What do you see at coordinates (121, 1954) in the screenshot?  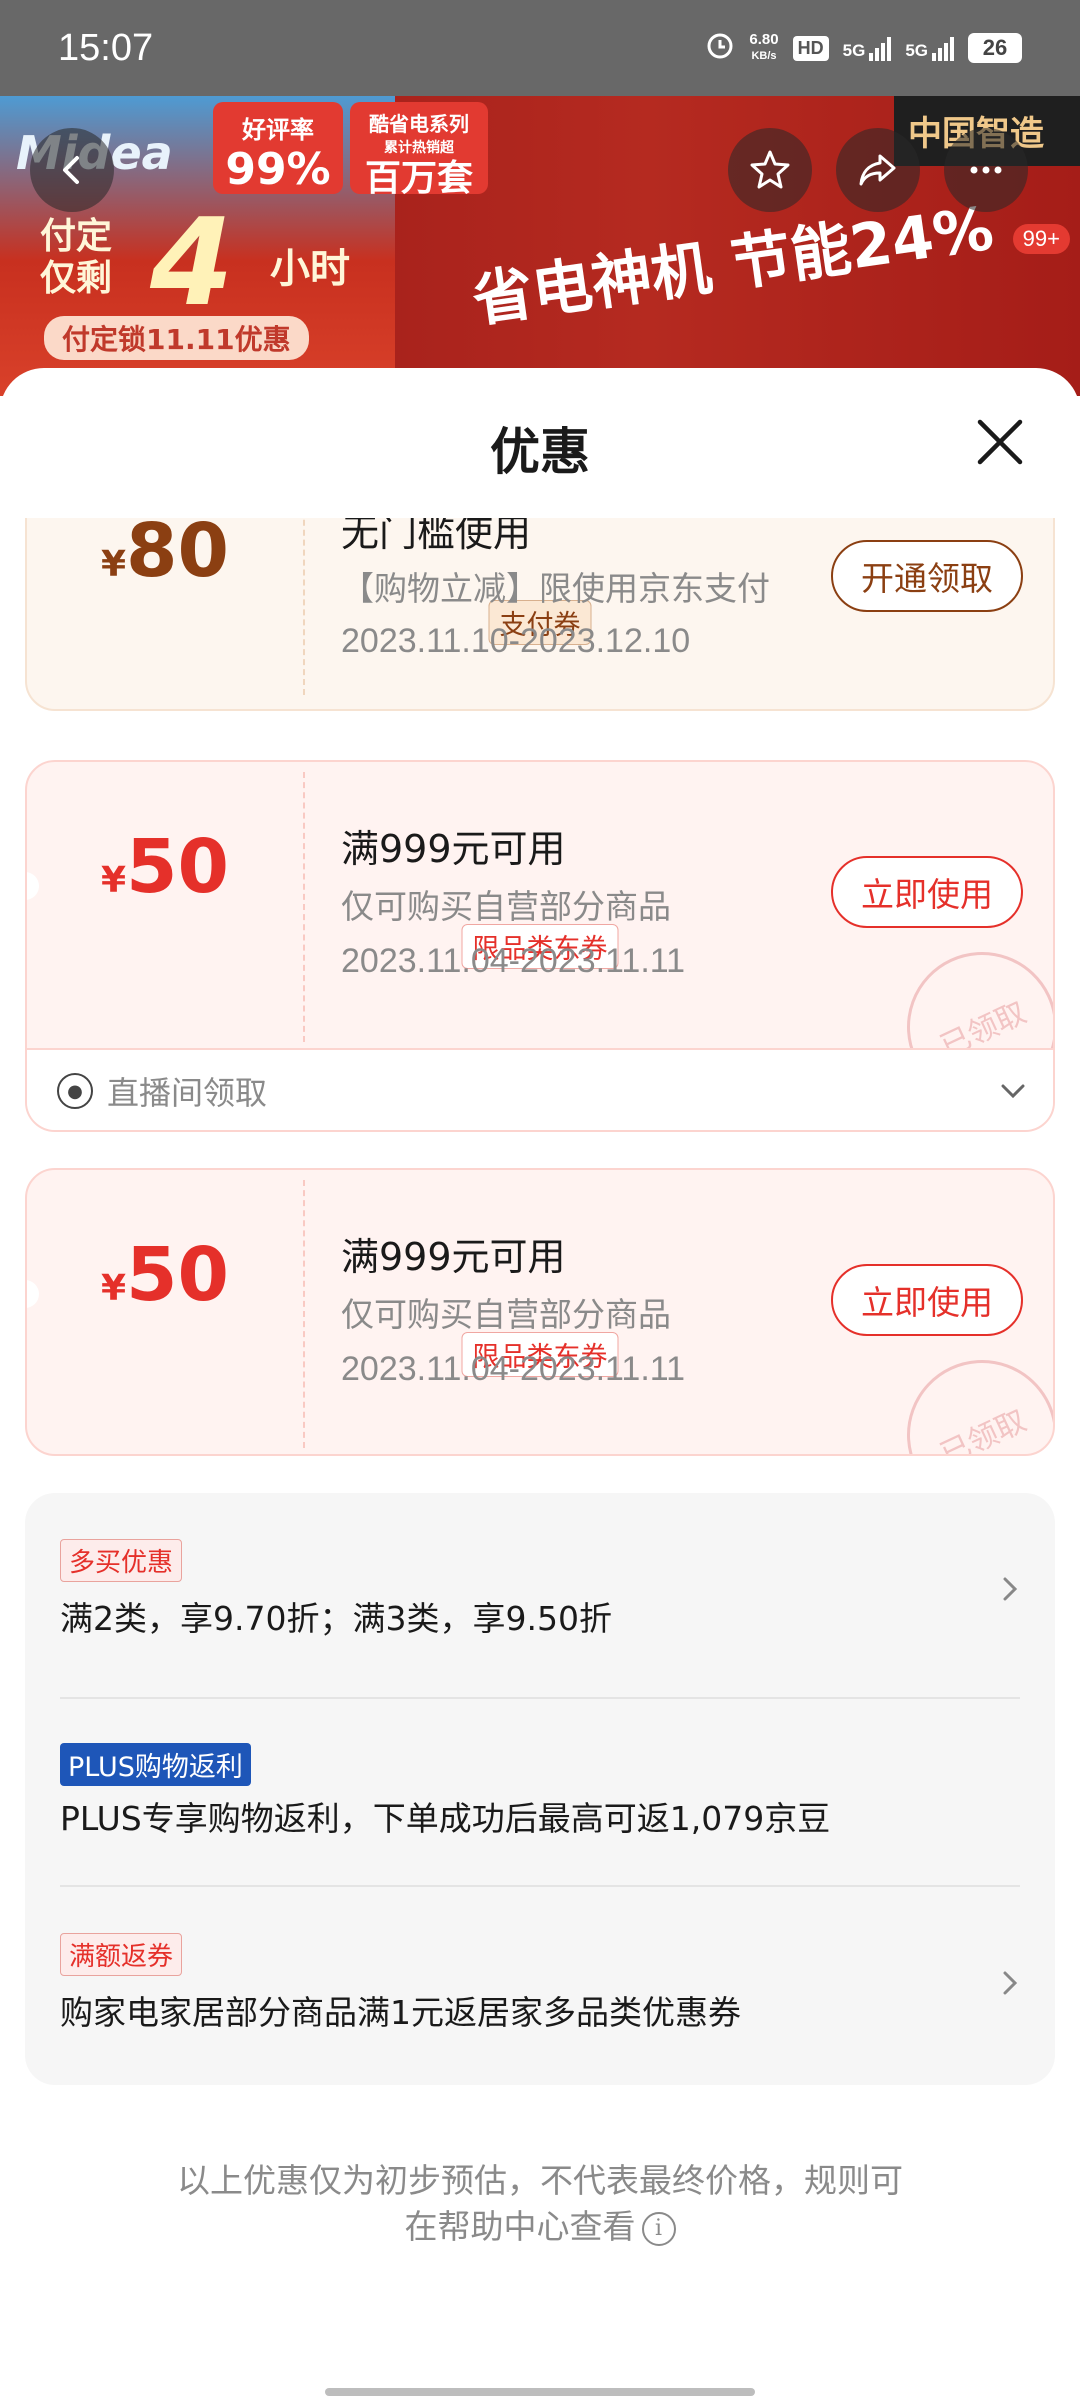 I see `promo-tag: 满额返券` at bounding box center [121, 1954].